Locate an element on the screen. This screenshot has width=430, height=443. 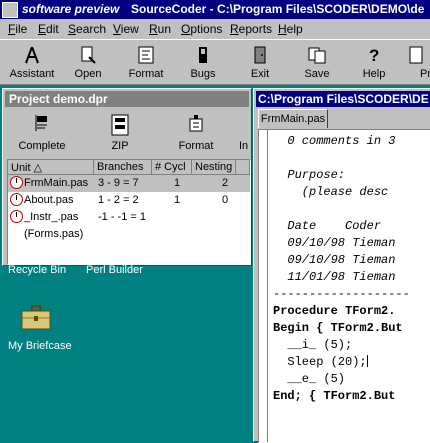
code-line: 11/01/98 Tieman is located at coordinates (334, 277).